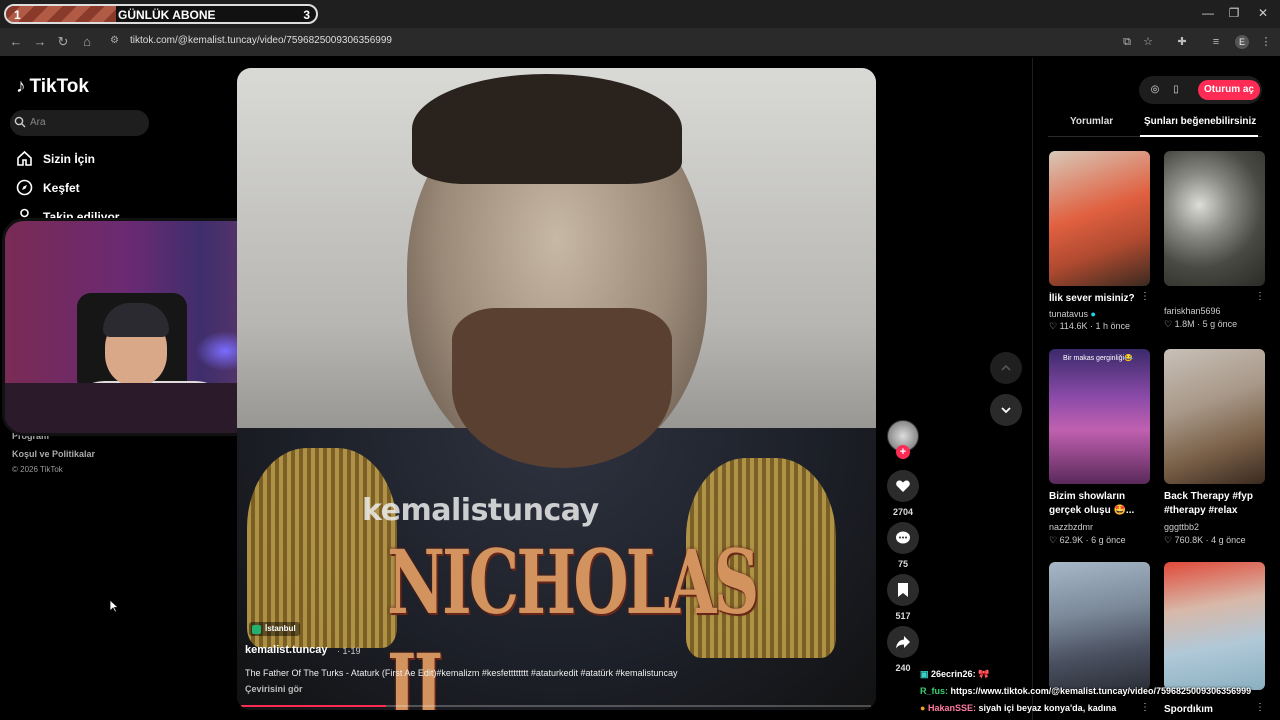 The width and height of the screenshot is (1280, 720). Describe the element at coordinates (903, 642) in the screenshot. I see `share-button` at that location.